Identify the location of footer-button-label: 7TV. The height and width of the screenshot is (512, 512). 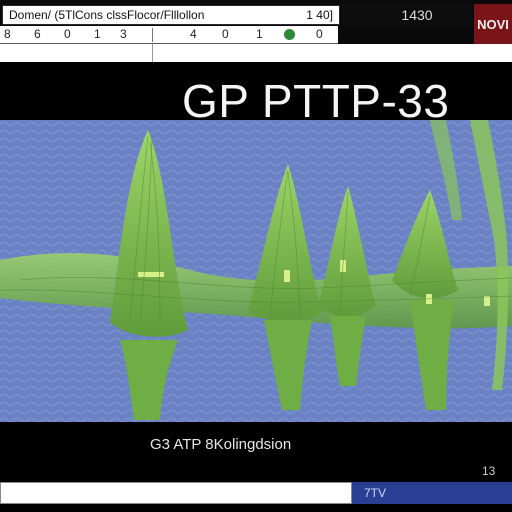
(375, 493).